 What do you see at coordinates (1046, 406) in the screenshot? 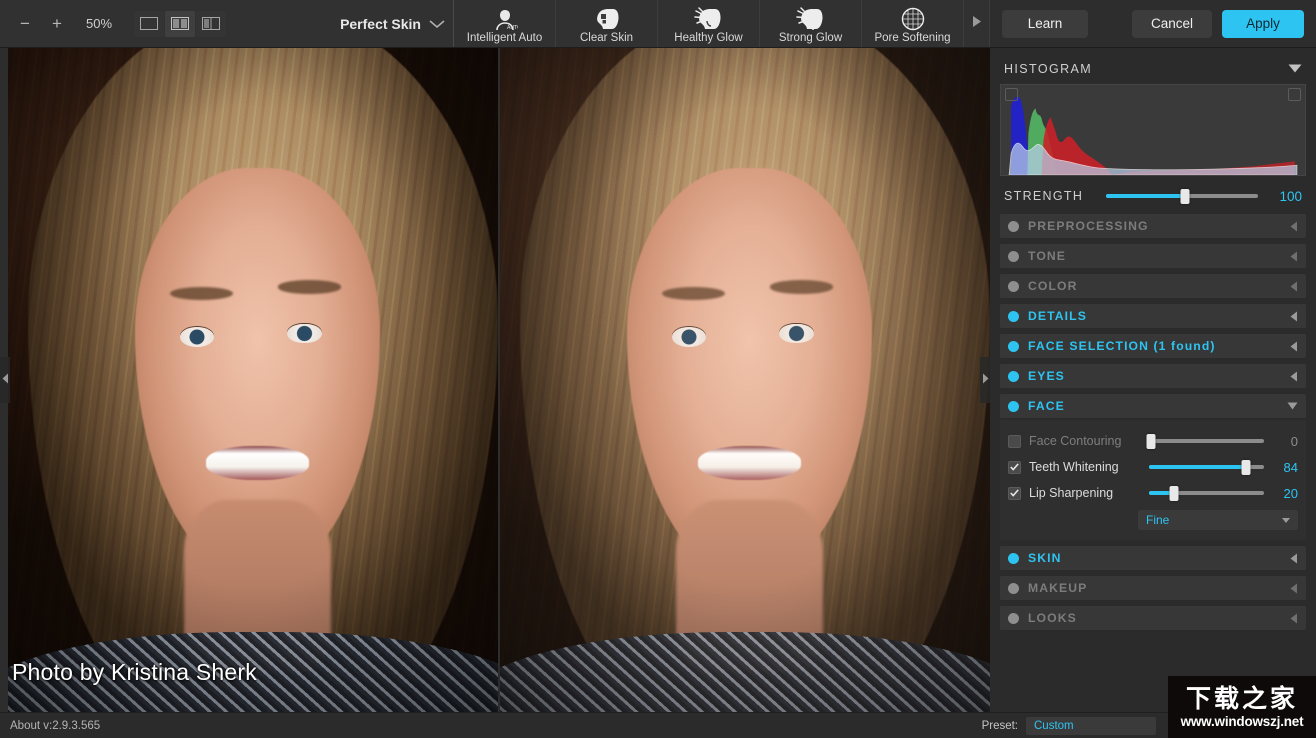
I see `section-label: FACE` at bounding box center [1046, 406].